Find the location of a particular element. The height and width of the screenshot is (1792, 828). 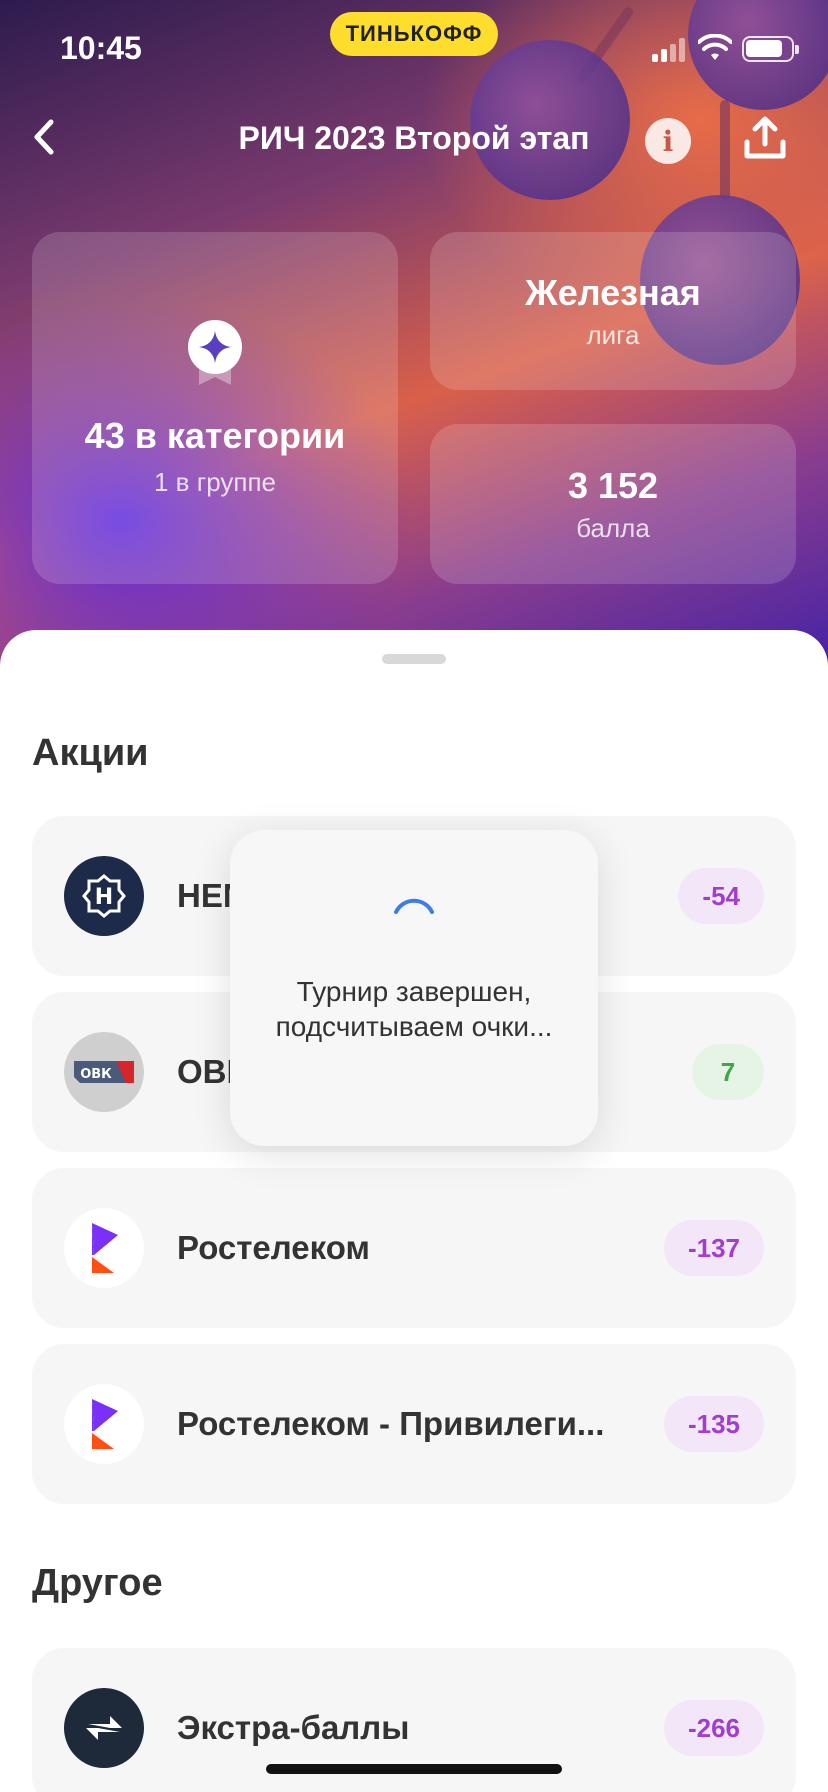

league-sub: лига is located at coordinates (613, 334).